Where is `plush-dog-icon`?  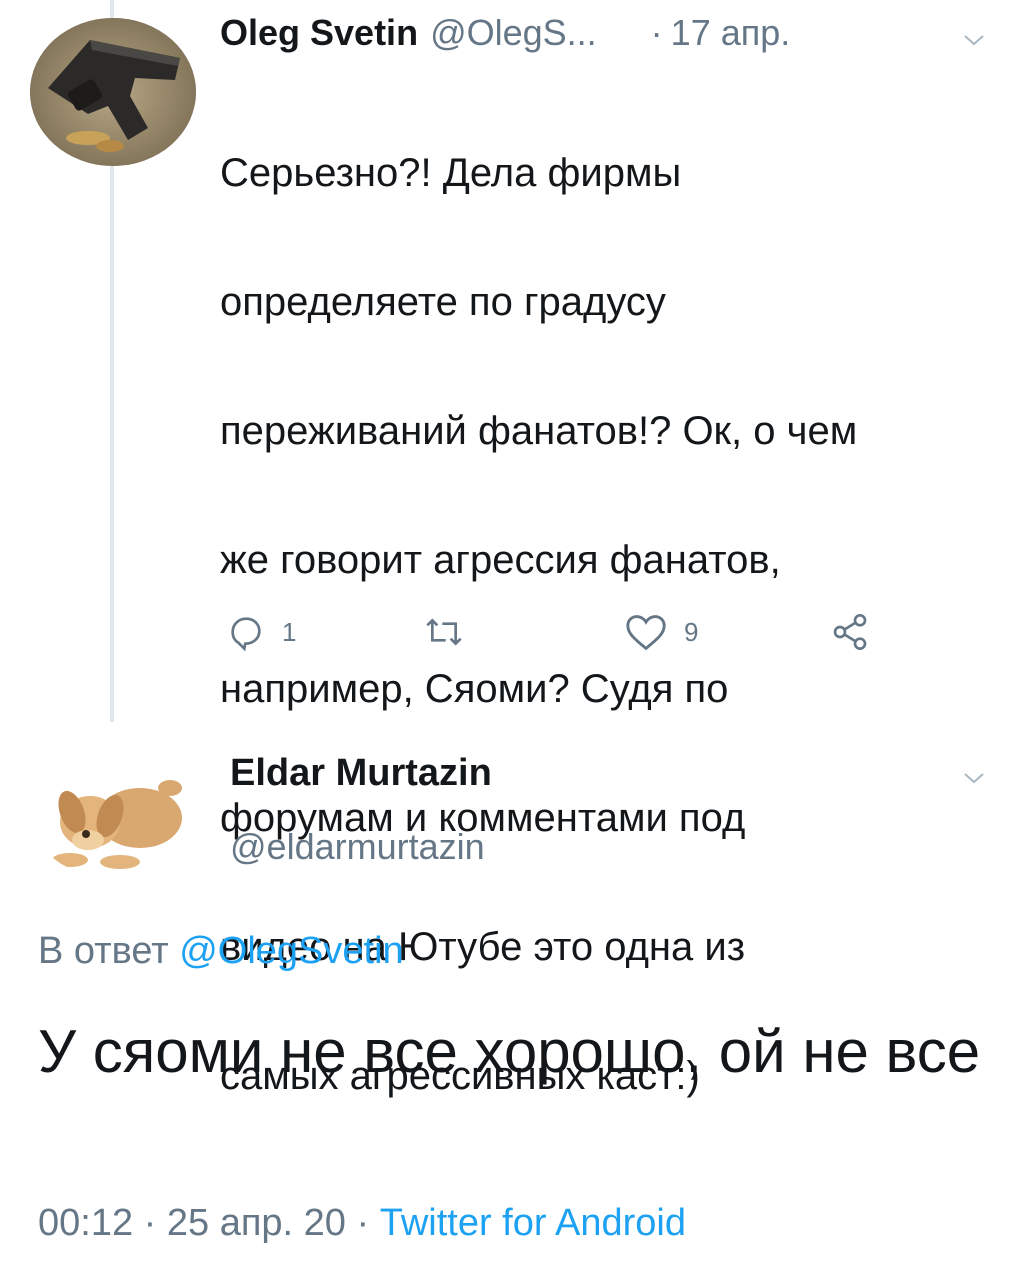
plush-dog-icon is located at coordinates (117, 824).